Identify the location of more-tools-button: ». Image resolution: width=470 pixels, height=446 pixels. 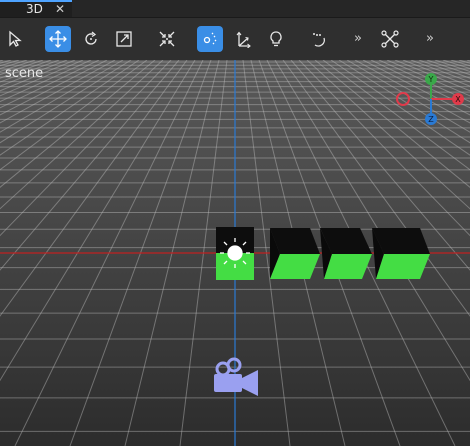
(358, 39).